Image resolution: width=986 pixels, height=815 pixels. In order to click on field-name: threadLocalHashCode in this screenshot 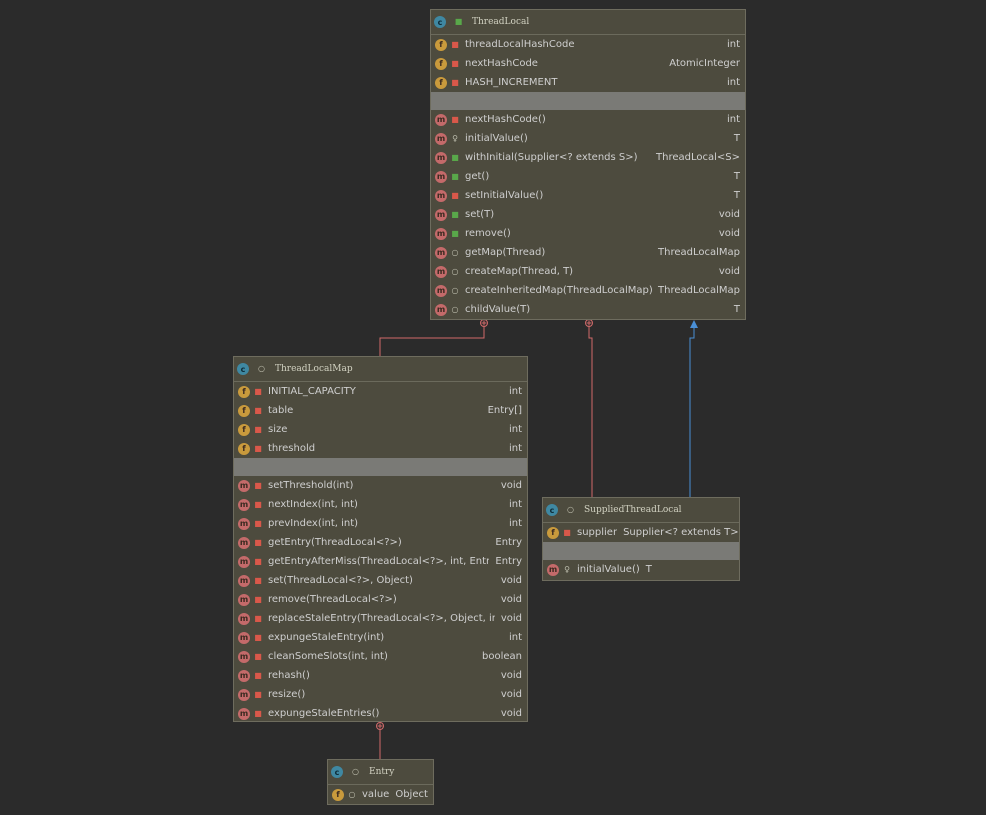, I will do `click(520, 44)`.